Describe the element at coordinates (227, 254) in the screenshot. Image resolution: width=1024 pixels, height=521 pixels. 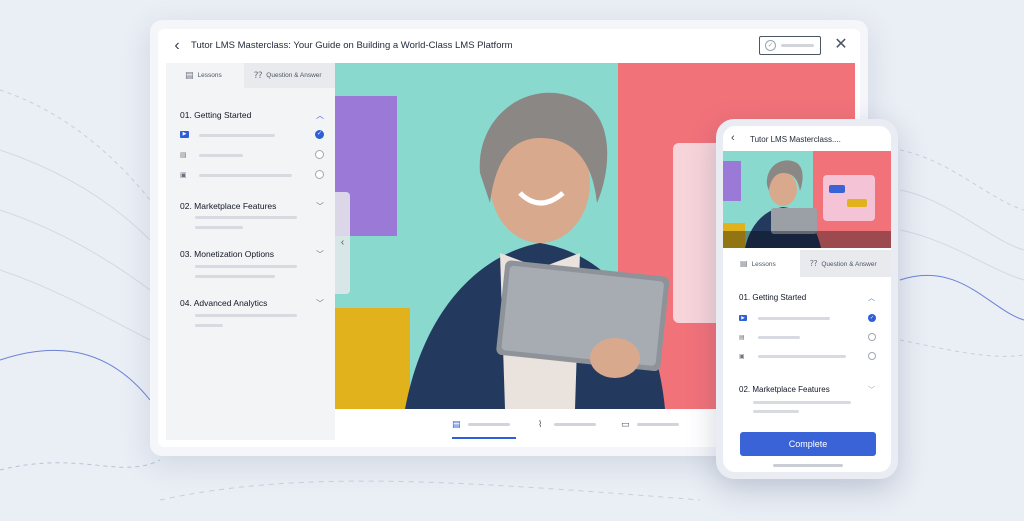
I see `section-title: 03. Monetization Options` at that location.